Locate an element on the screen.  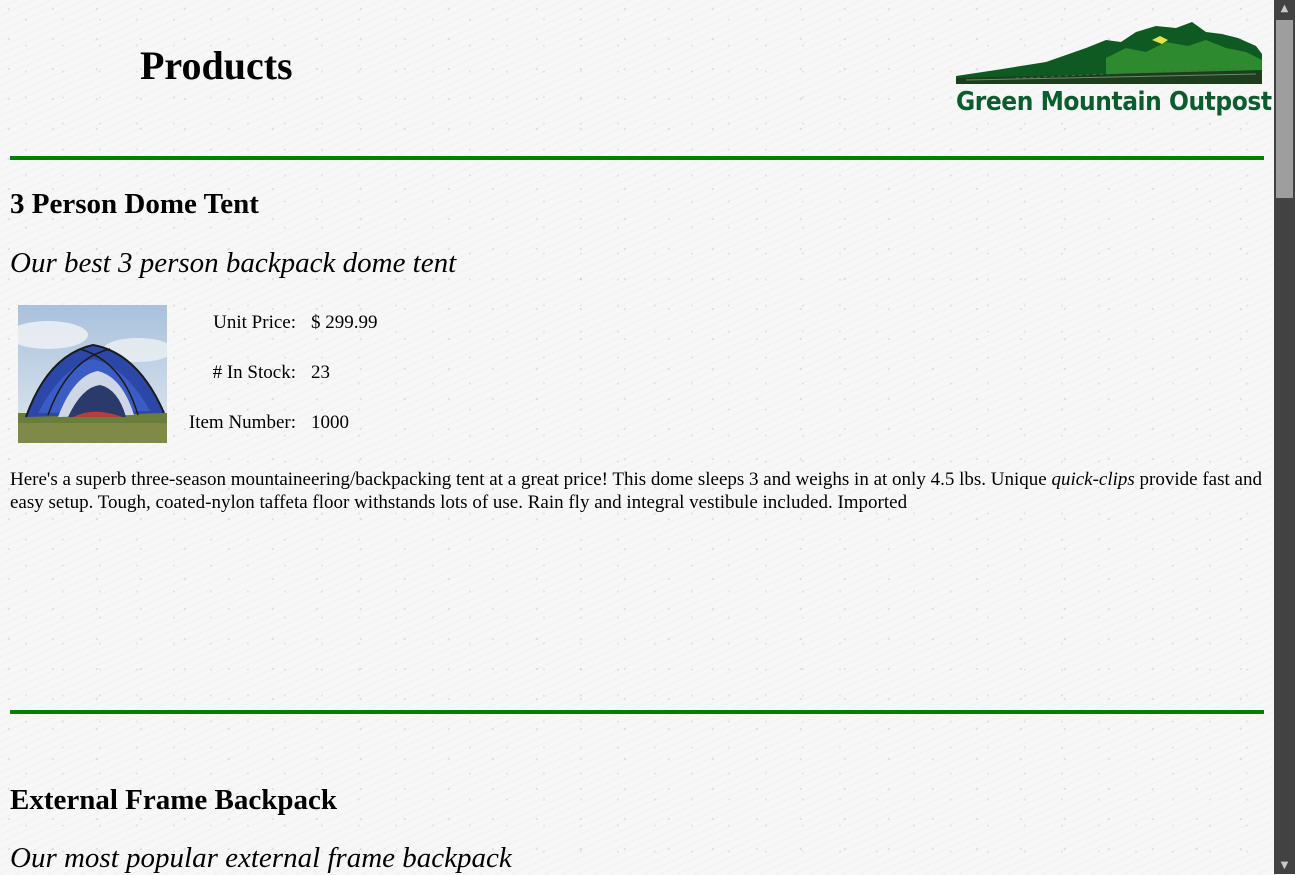
section-divider is located at coordinates (637, 712).